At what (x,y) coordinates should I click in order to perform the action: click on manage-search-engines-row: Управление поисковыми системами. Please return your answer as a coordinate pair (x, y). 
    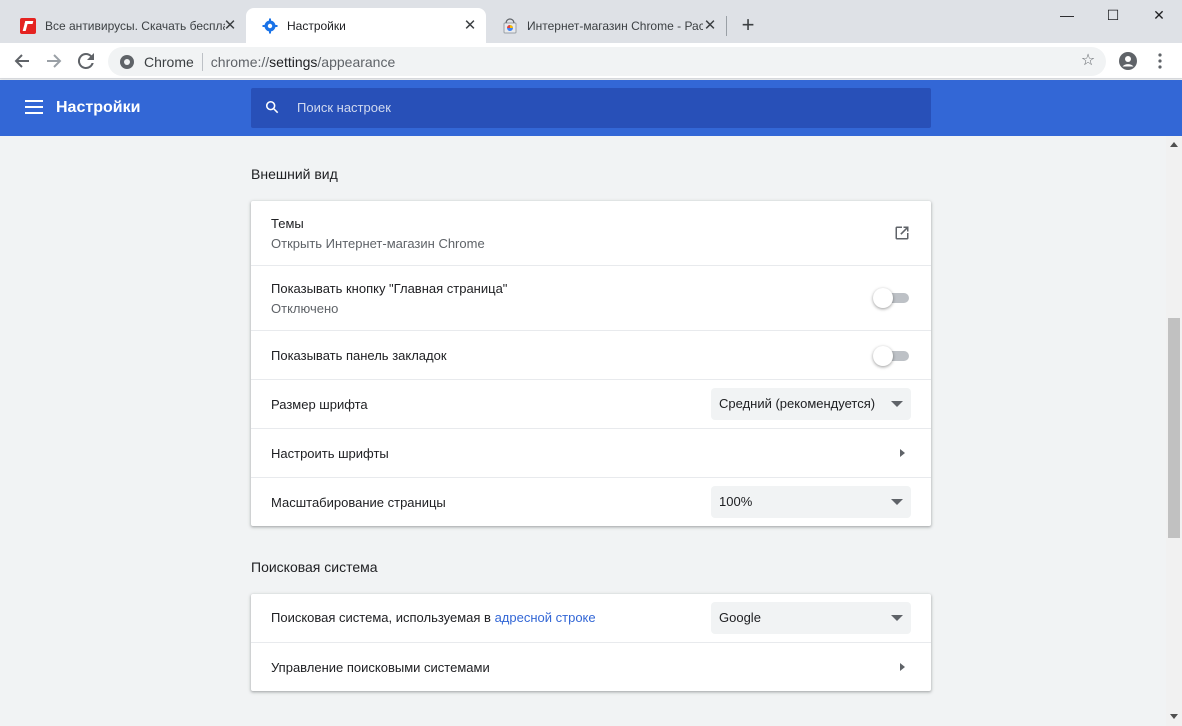
    Looking at the image, I should click on (591, 666).